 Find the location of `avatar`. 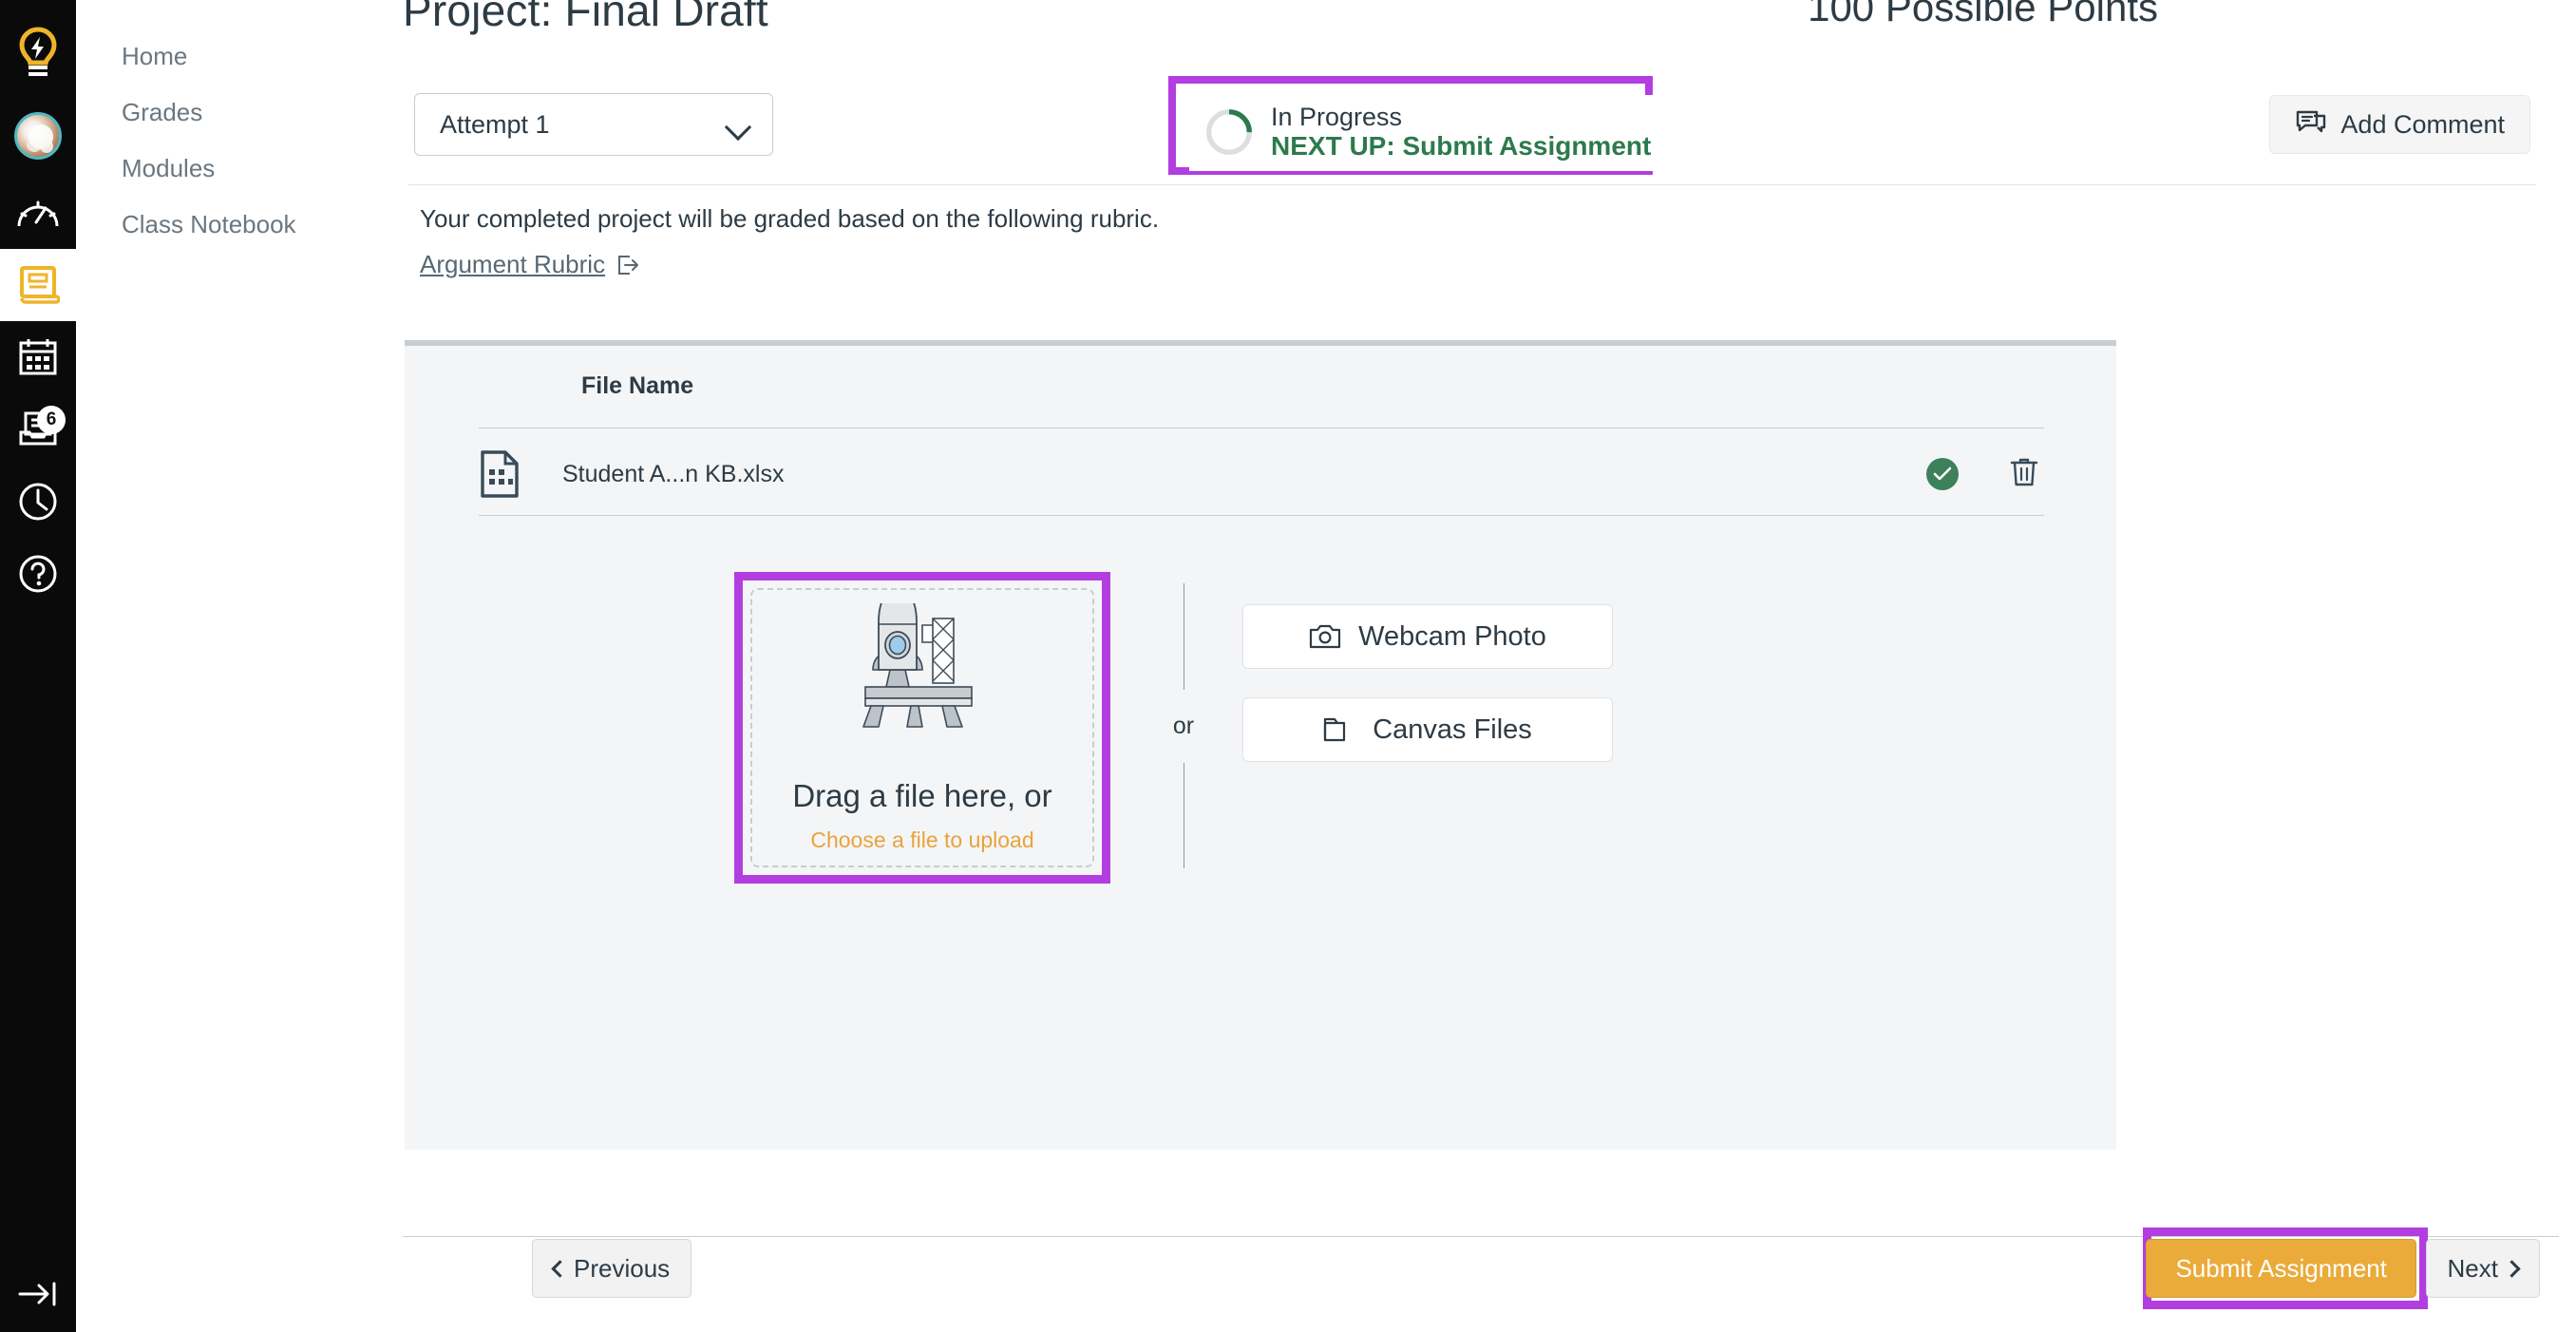

avatar is located at coordinates (38, 136).